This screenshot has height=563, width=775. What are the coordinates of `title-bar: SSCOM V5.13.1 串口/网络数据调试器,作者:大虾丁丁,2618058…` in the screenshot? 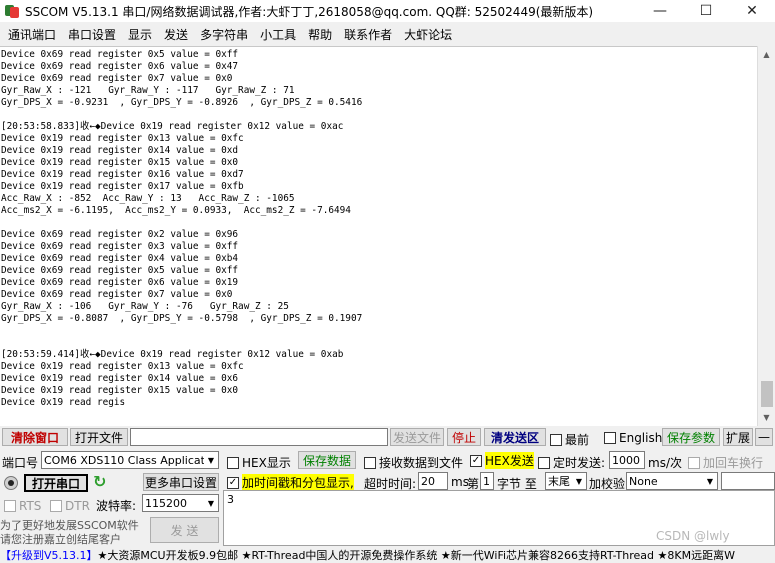 It's located at (387, 11).